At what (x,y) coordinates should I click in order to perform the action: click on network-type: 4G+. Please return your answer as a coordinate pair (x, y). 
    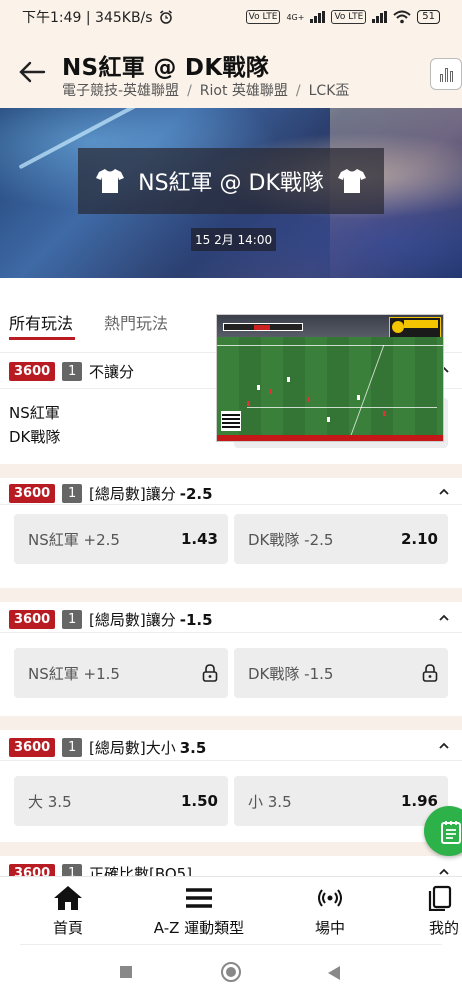
    Looking at the image, I should click on (295, 17).